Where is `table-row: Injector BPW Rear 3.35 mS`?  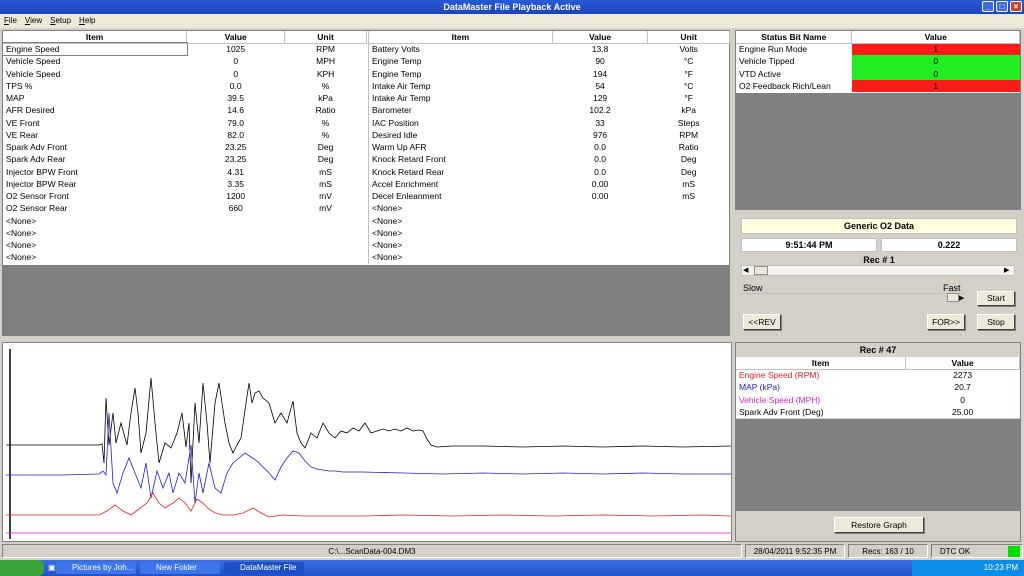 table-row: Injector BPW Rear 3.35 mS is located at coordinates (185, 184).